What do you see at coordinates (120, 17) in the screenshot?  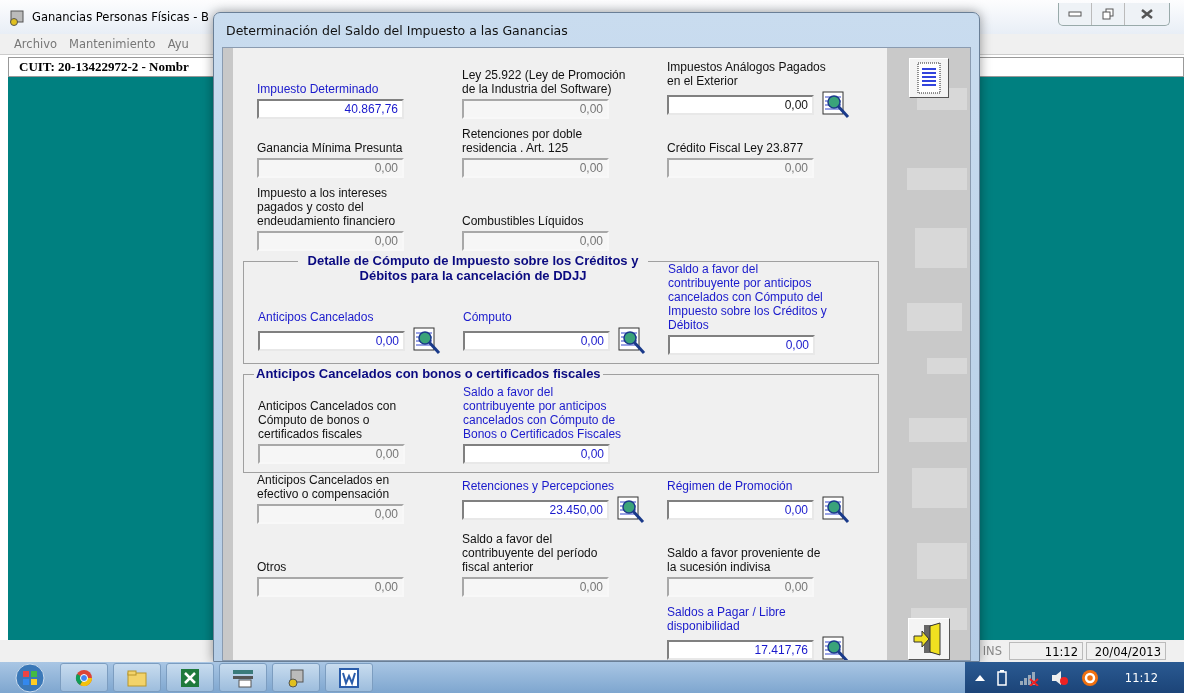 I see `window-title: Ganancias Personas Físicas - B` at bounding box center [120, 17].